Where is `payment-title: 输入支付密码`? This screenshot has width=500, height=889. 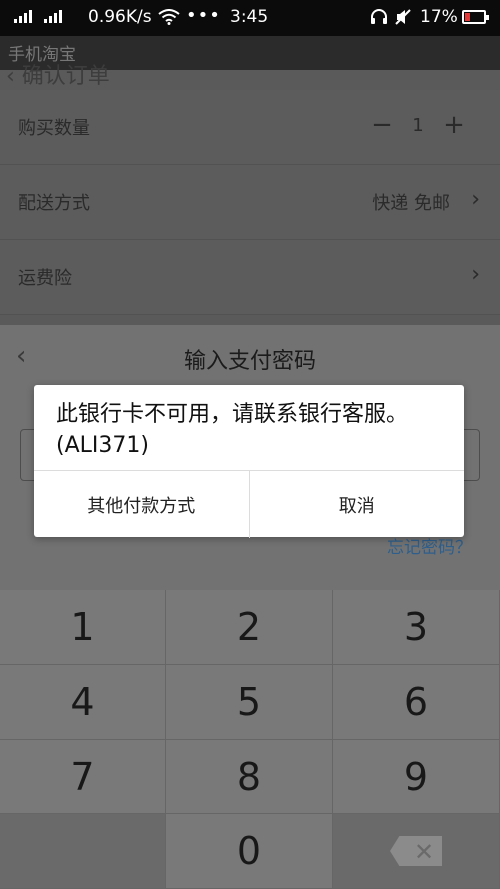 payment-title: 输入支付密码 is located at coordinates (249, 361).